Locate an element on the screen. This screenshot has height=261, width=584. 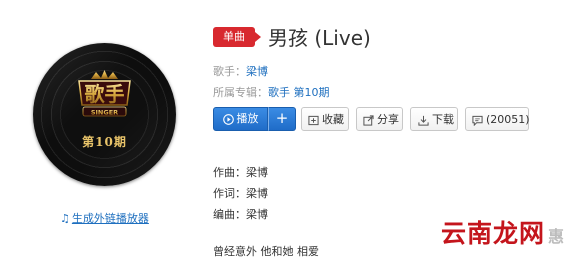
play-button: 播放 is located at coordinates (240, 119).